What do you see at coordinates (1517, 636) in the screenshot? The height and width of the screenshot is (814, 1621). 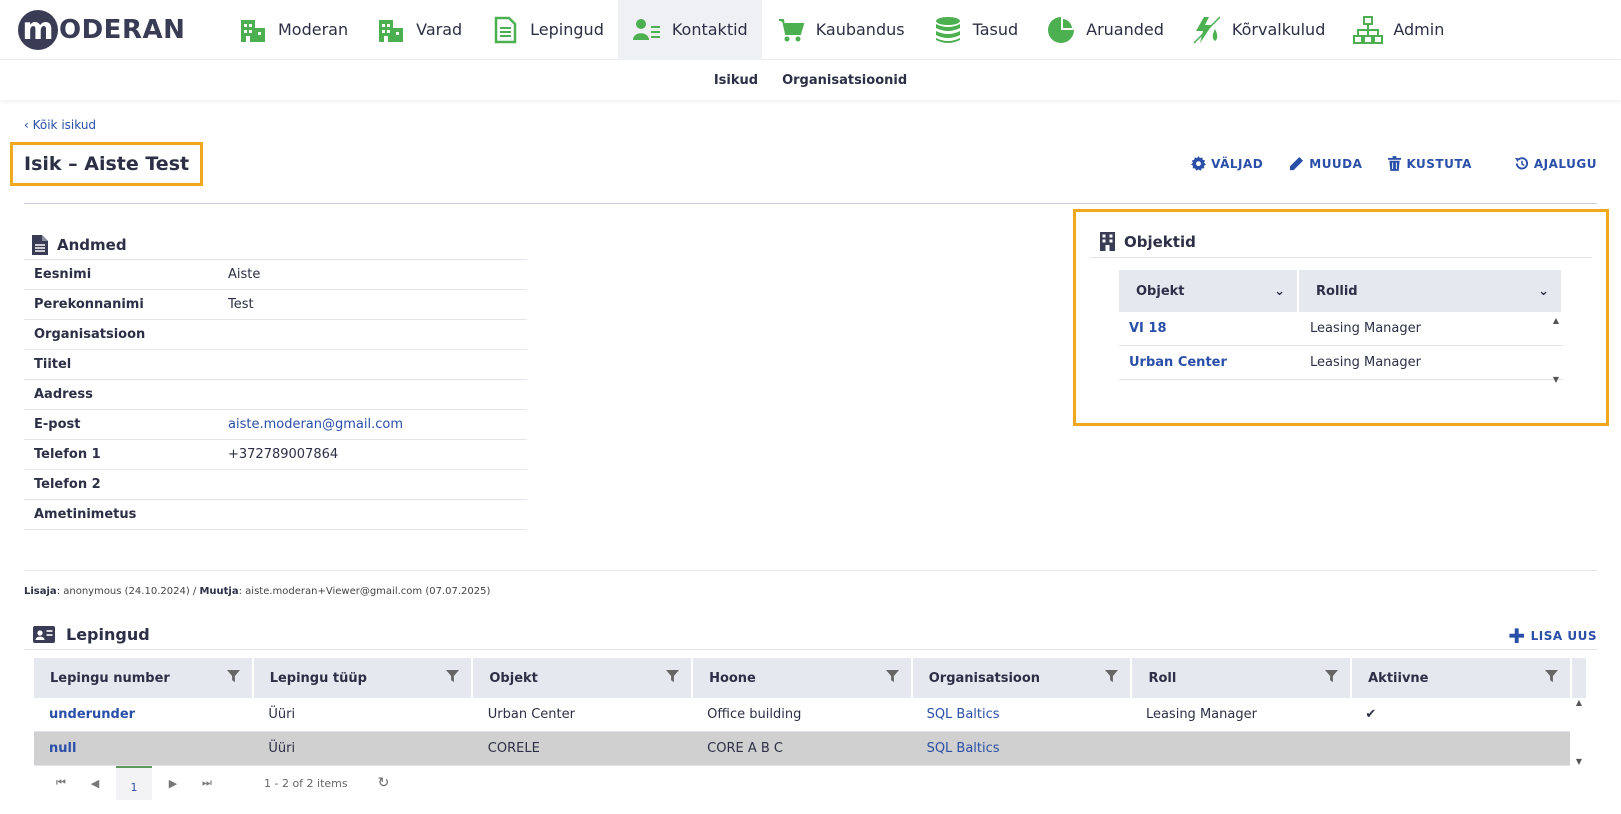 I see `plus-icon: ✚` at bounding box center [1517, 636].